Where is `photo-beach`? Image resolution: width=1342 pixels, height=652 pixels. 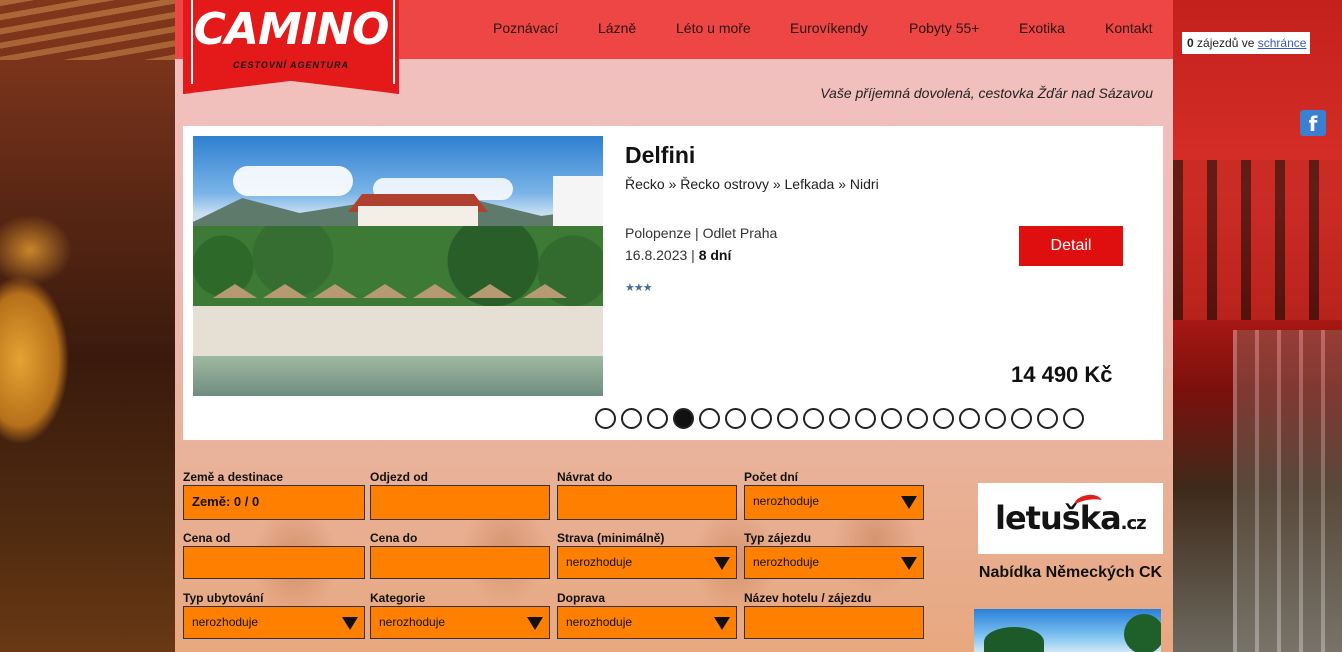
photo-beach is located at coordinates (398, 331).